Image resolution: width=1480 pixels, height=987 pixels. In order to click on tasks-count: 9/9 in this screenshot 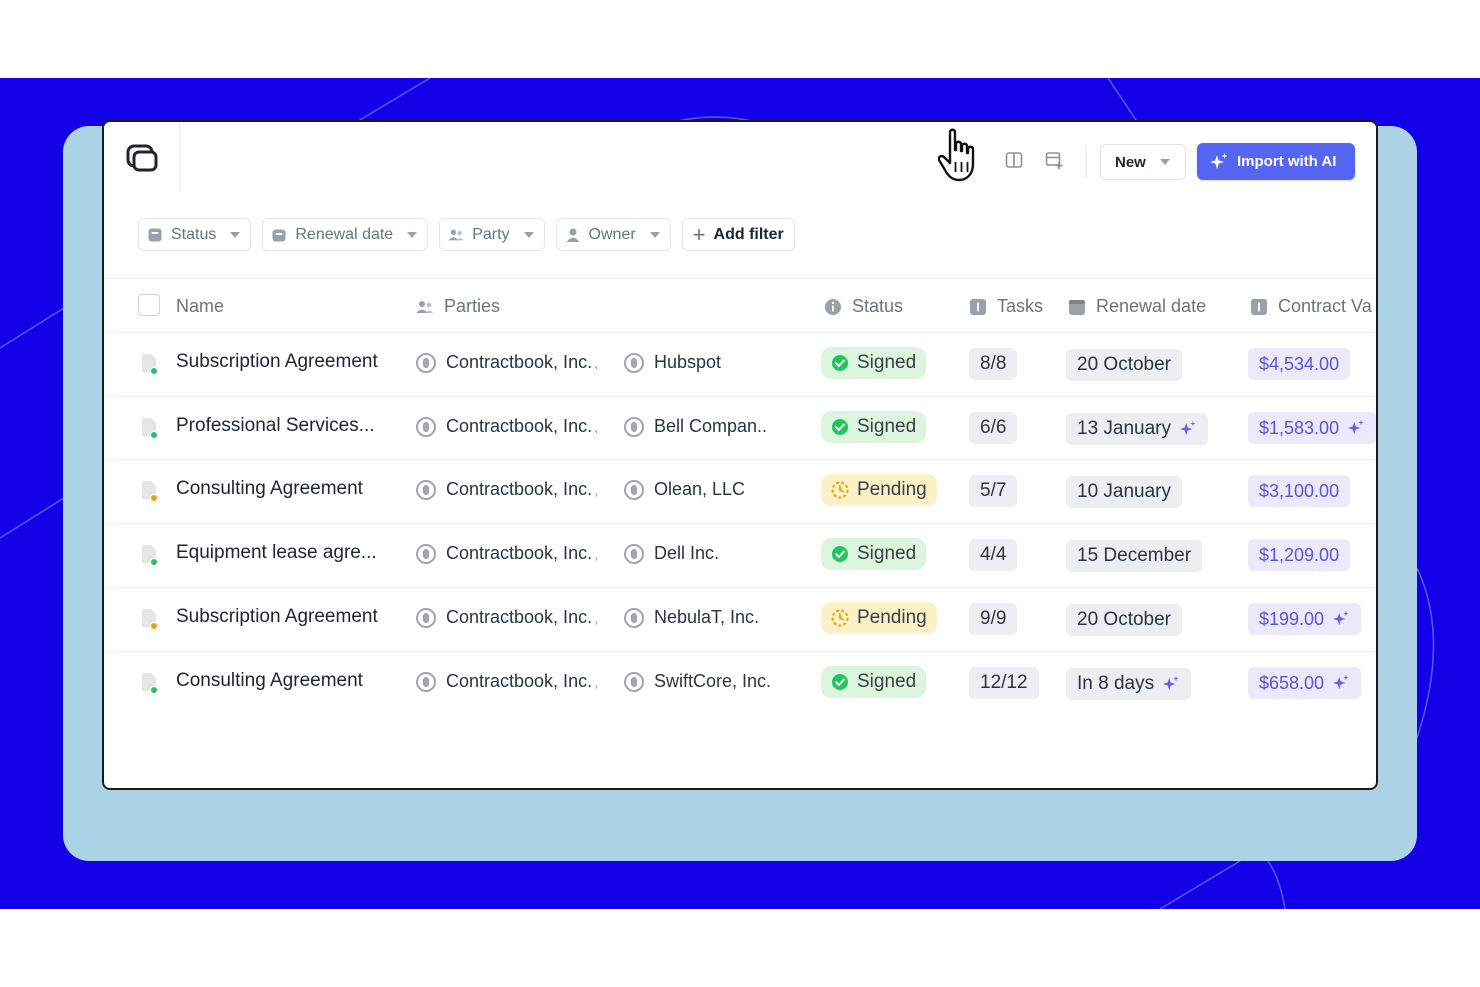, I will do `click(993, 619)`.